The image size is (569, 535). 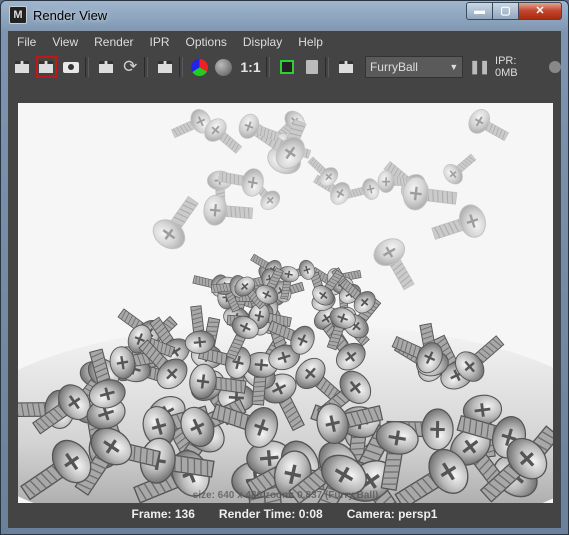 I want to click on snapshot-button, so click(x=71, y=67).